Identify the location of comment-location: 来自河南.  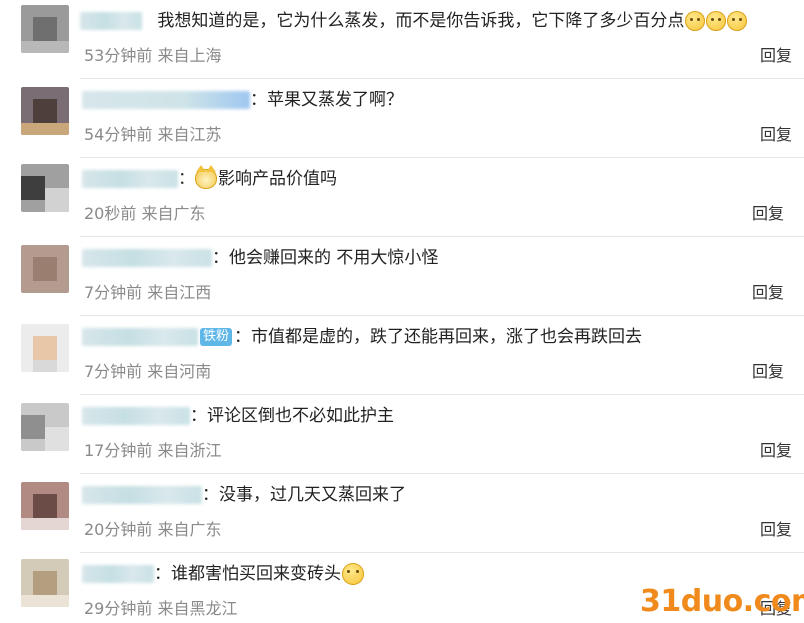
(179, 371).